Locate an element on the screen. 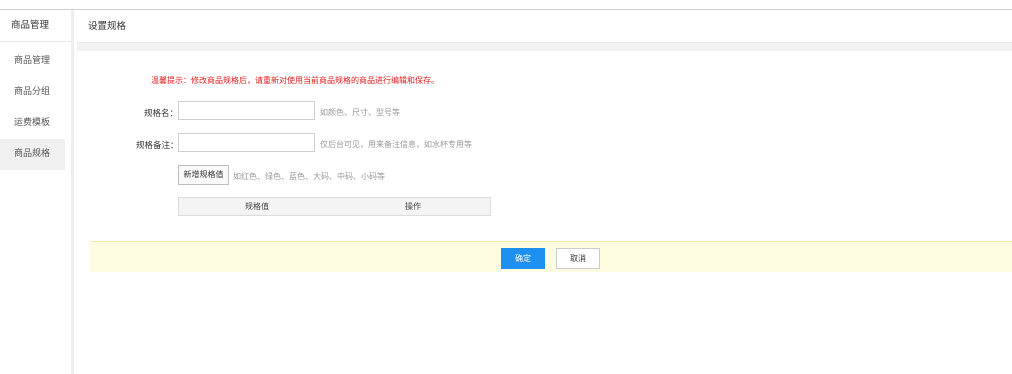  spec-note-label: 规格备注： is located at coordinates (157, 146).